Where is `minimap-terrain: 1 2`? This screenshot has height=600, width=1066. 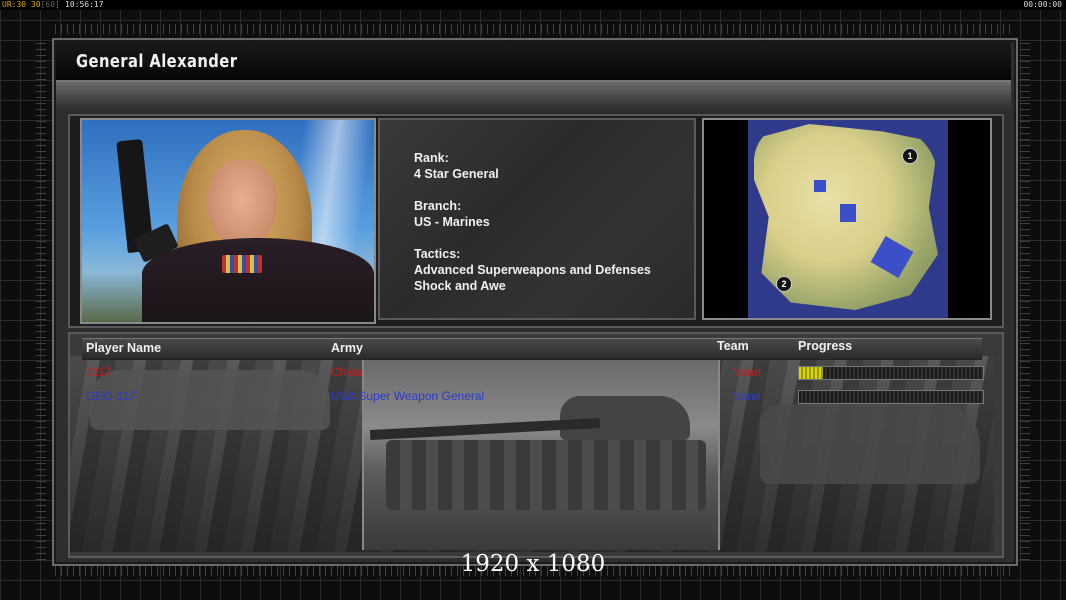
minimap-terrain: 1 2 is located at coordinates (848, 219).